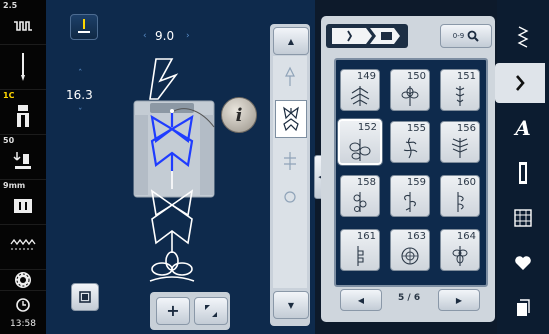  I want to click on category-favorites, so click(523, 263).